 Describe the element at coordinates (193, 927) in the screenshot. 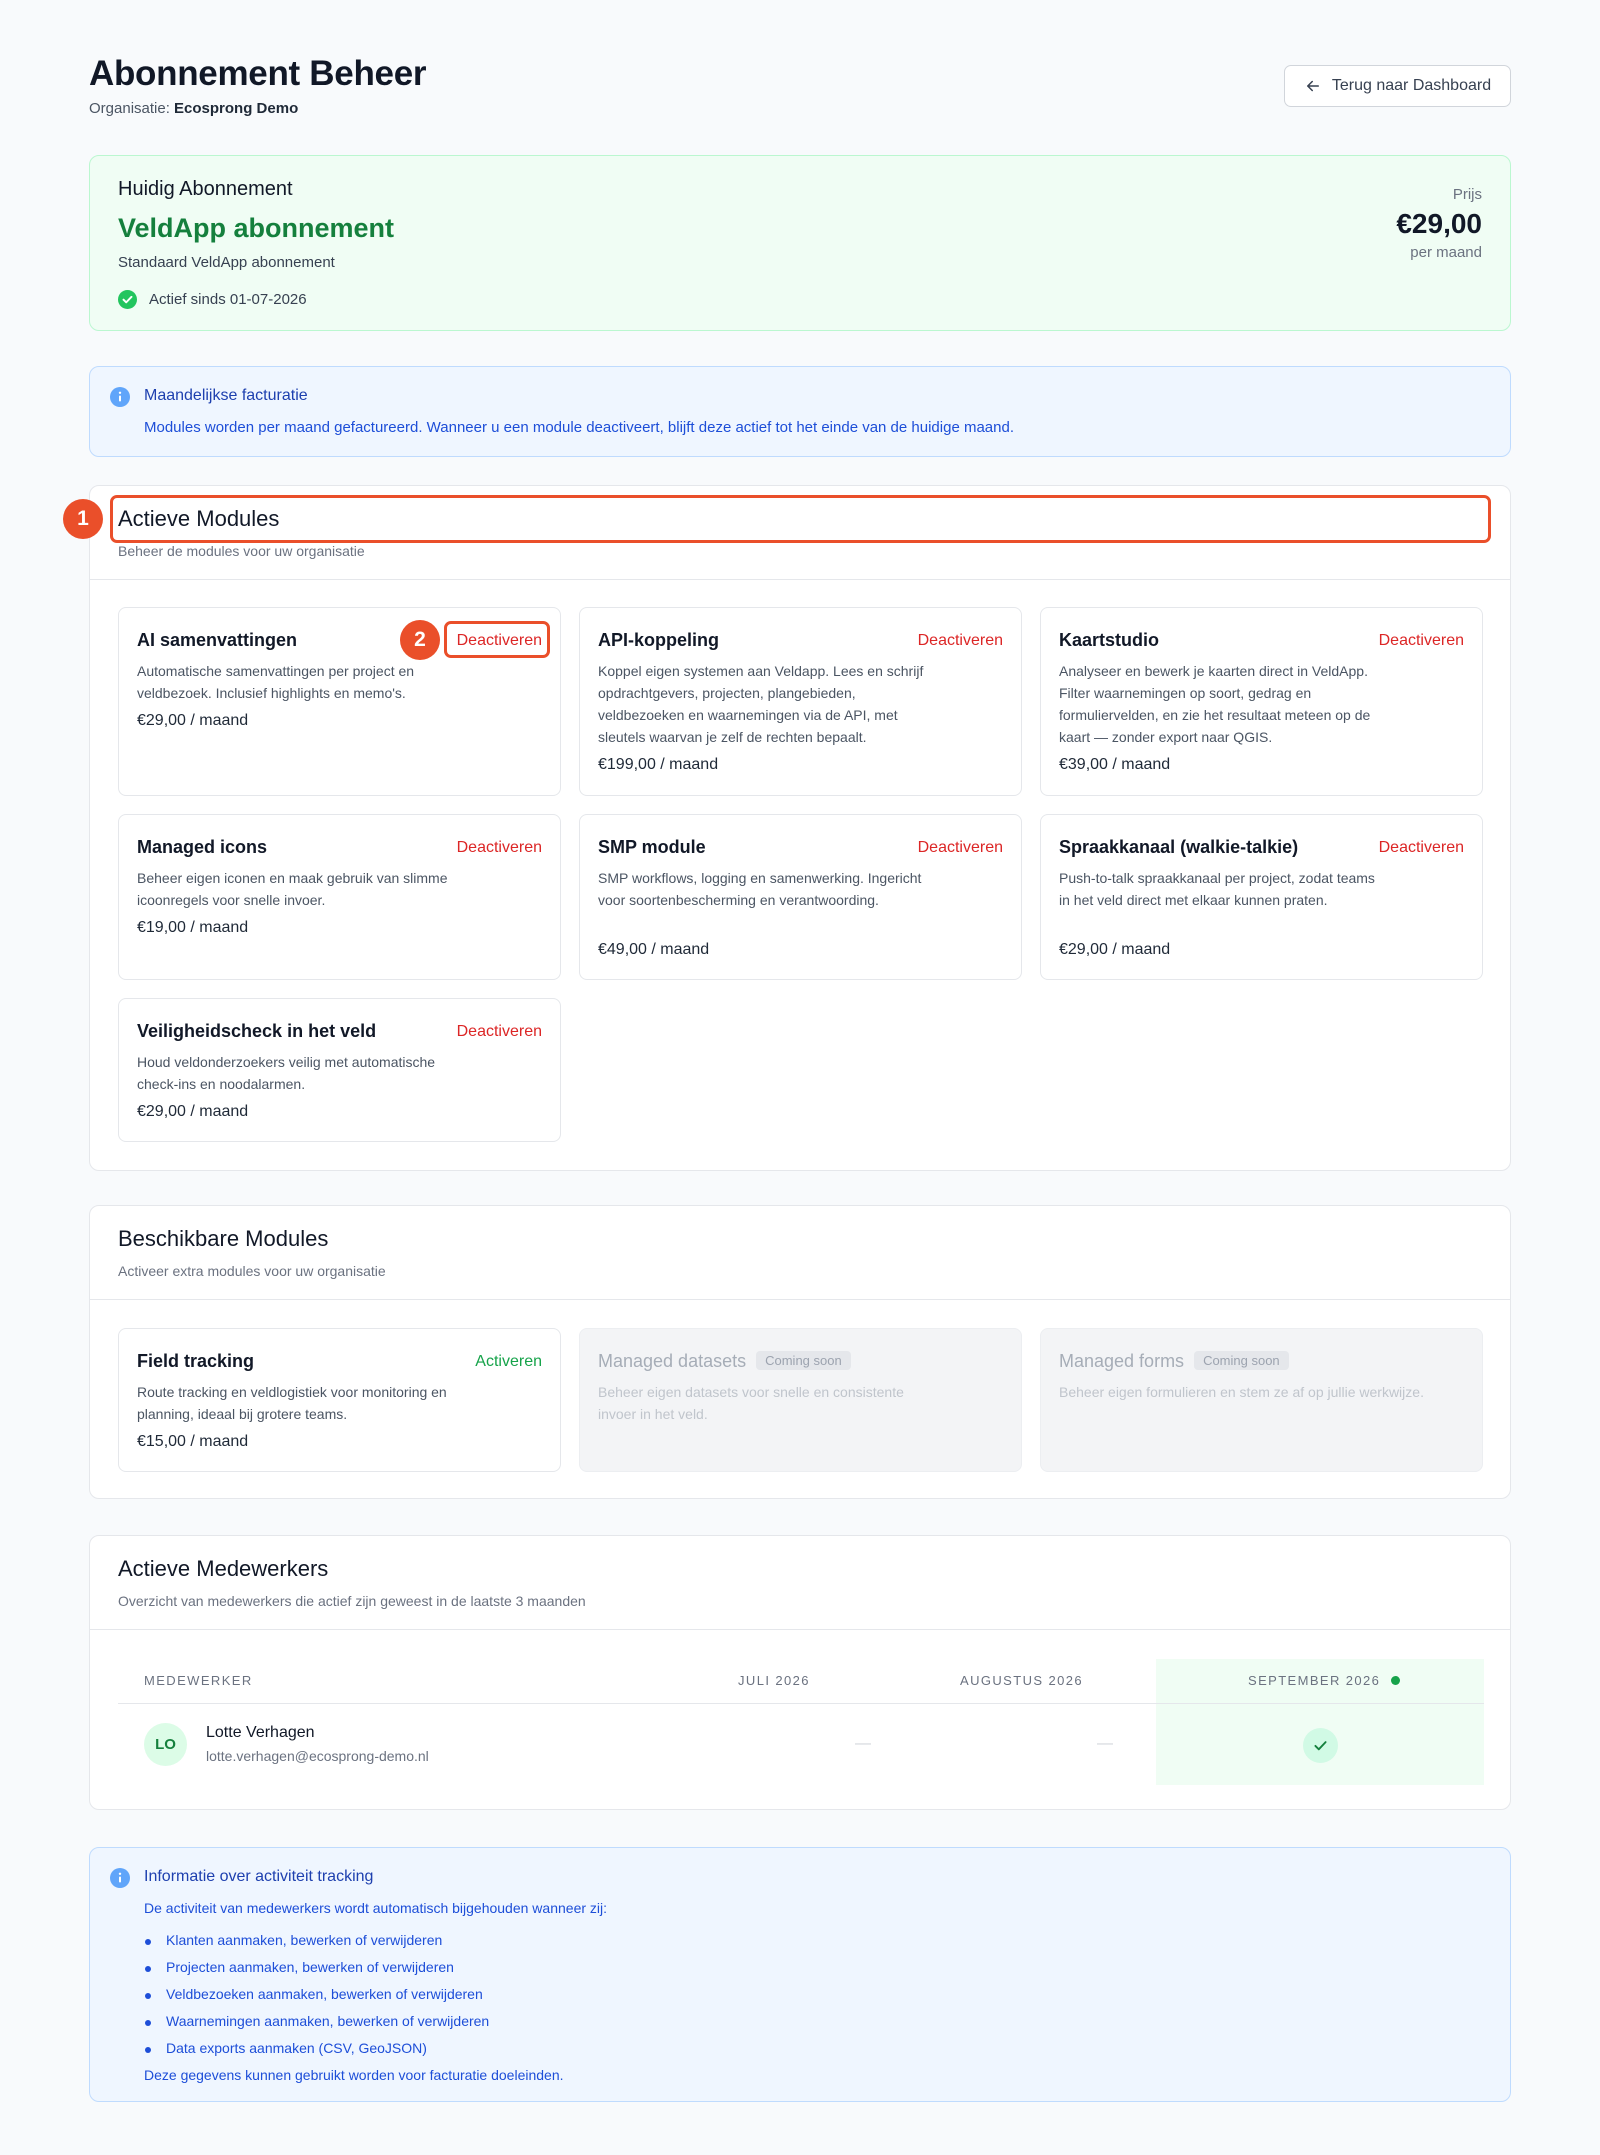

I see `module-price: €19,00 / maand` at that location.